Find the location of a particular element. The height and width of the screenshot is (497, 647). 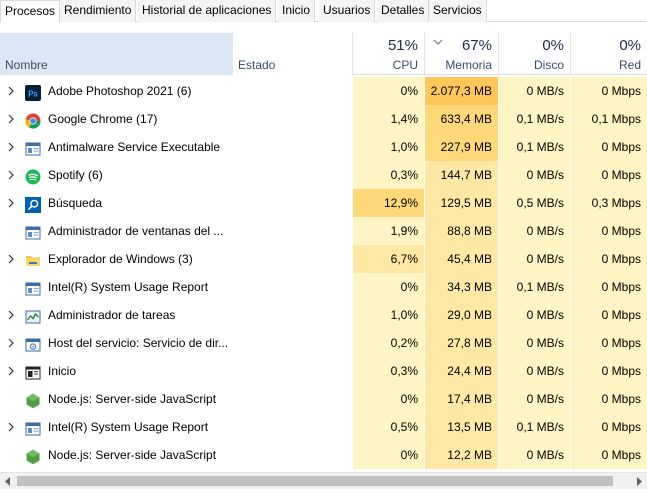

process-row: Inicio 0,3% 24,4 MB 0 MB/s 0 Mbps is located at coordinates (323, 371).